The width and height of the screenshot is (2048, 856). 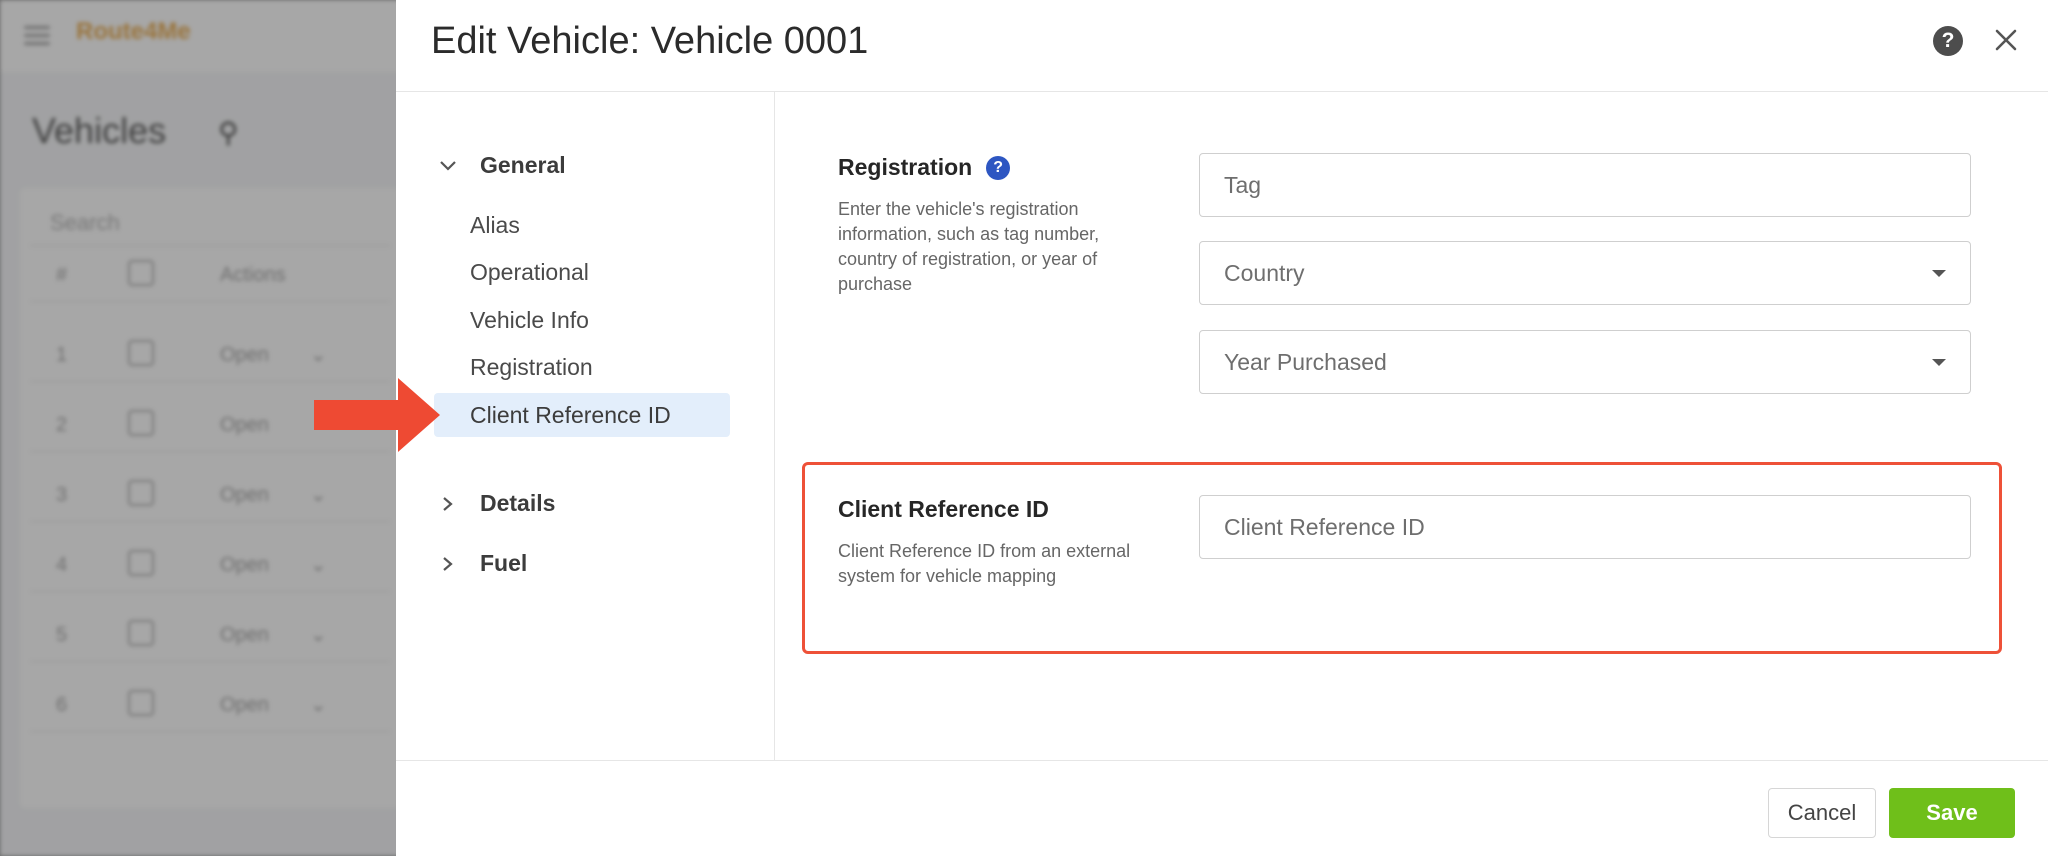 What do you see at coordinates (448, 165) in the screenshot?
I see `chevron-down-icon` at bounding box center [448, 165].